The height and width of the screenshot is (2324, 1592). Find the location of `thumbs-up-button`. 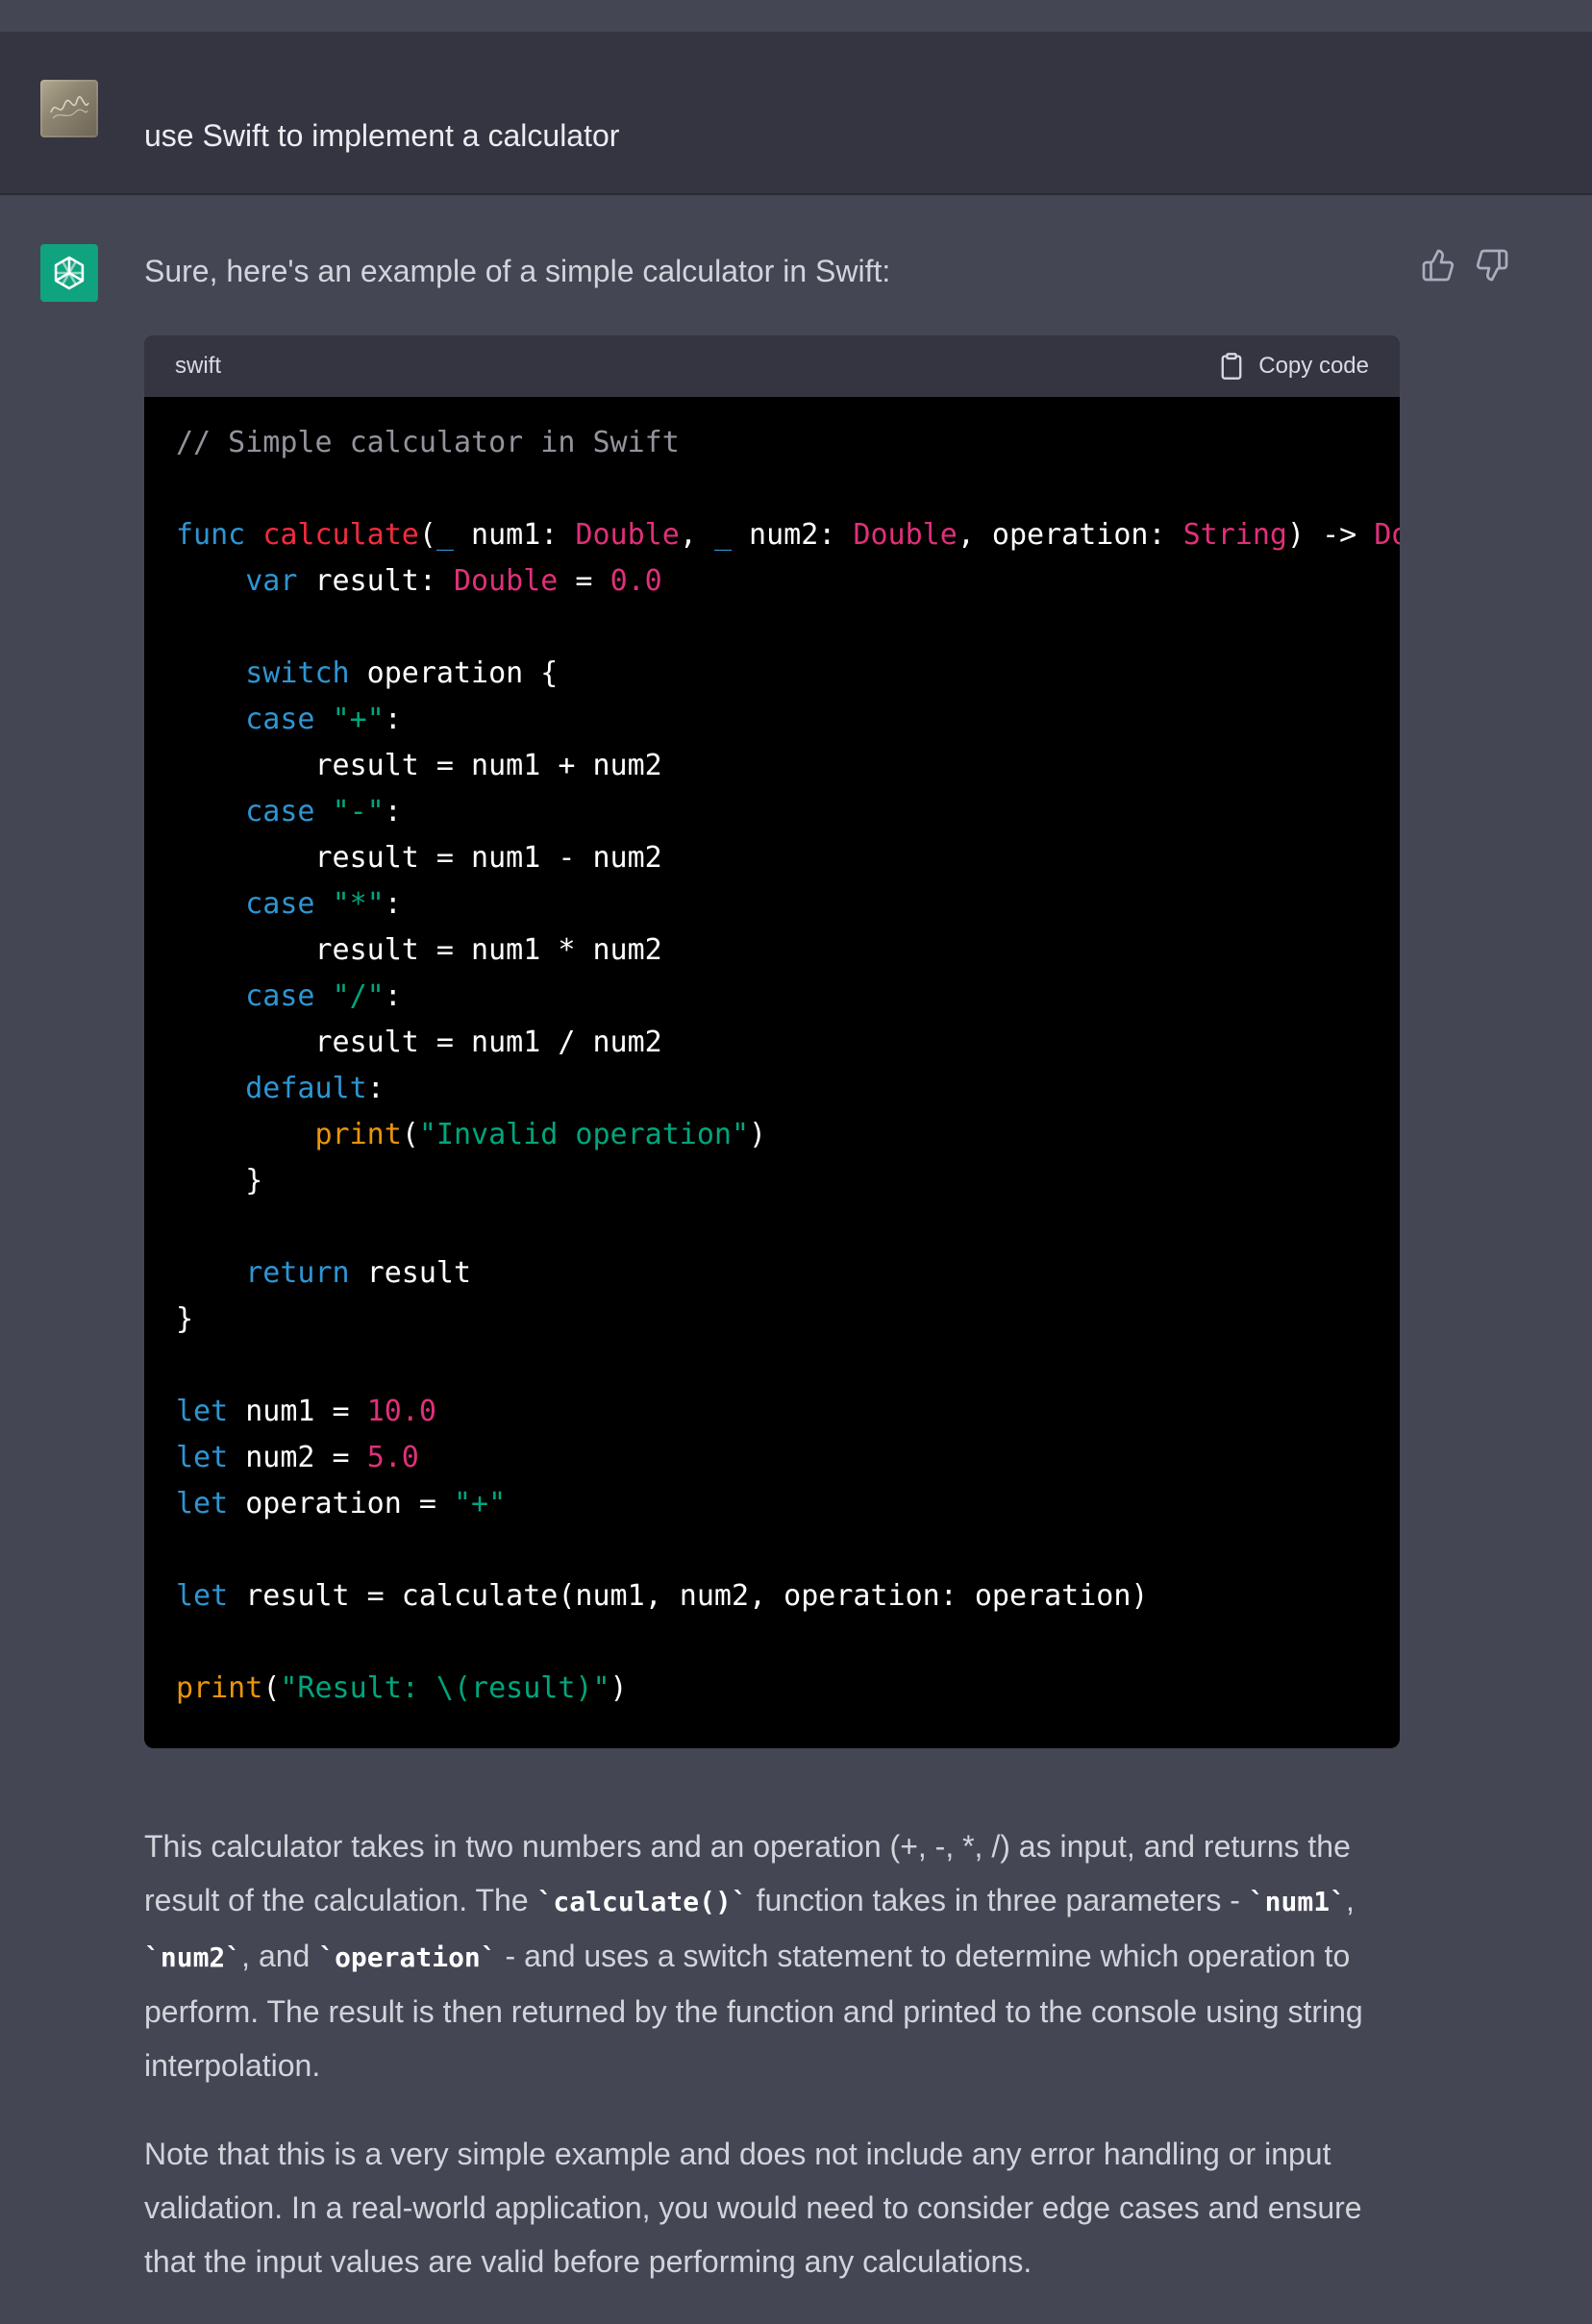

thumbs-up-button is located at coordinates (1438, 265).